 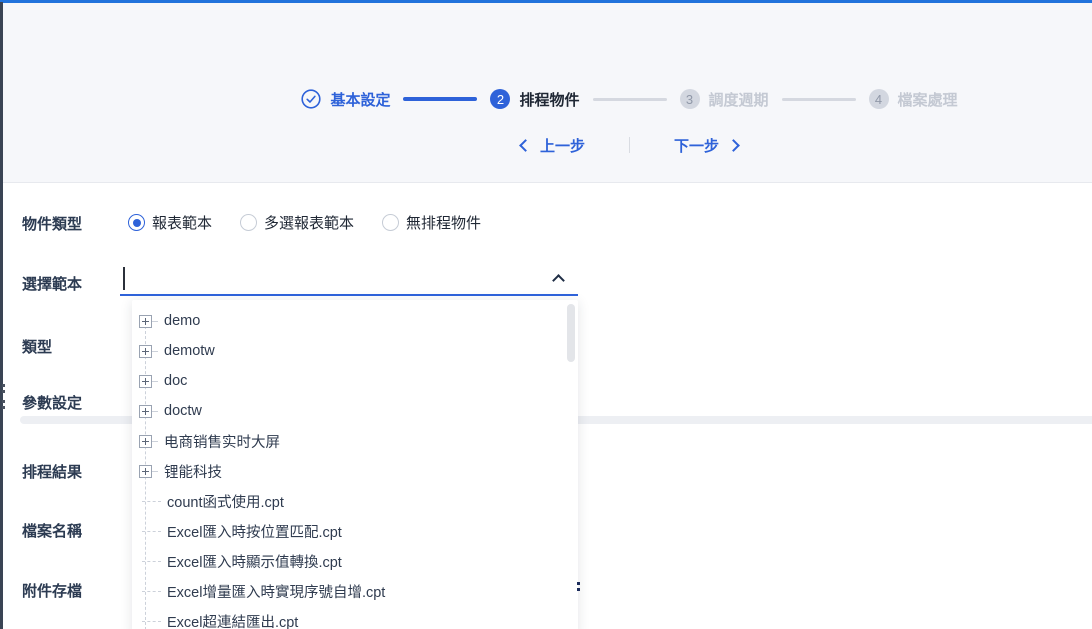 What do you see at coordinates (52, 531) in the screenshot?
I see `file-name-label: 檔案名稱` at bounding box center [52, 531].